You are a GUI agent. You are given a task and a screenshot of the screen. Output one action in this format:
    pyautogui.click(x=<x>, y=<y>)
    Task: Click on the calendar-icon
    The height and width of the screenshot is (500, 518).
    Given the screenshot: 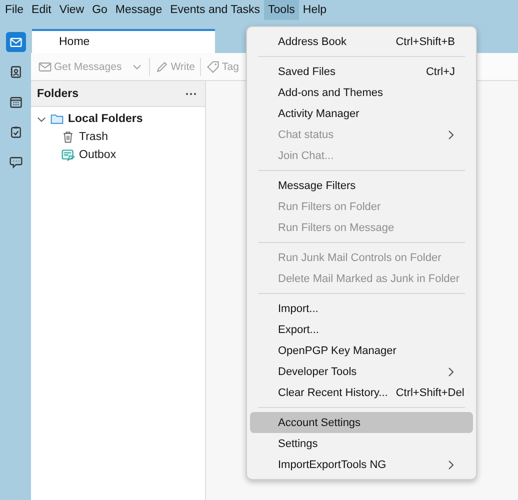 What is the action you would take?
    pyautogui.click(x=15, y=102)
    